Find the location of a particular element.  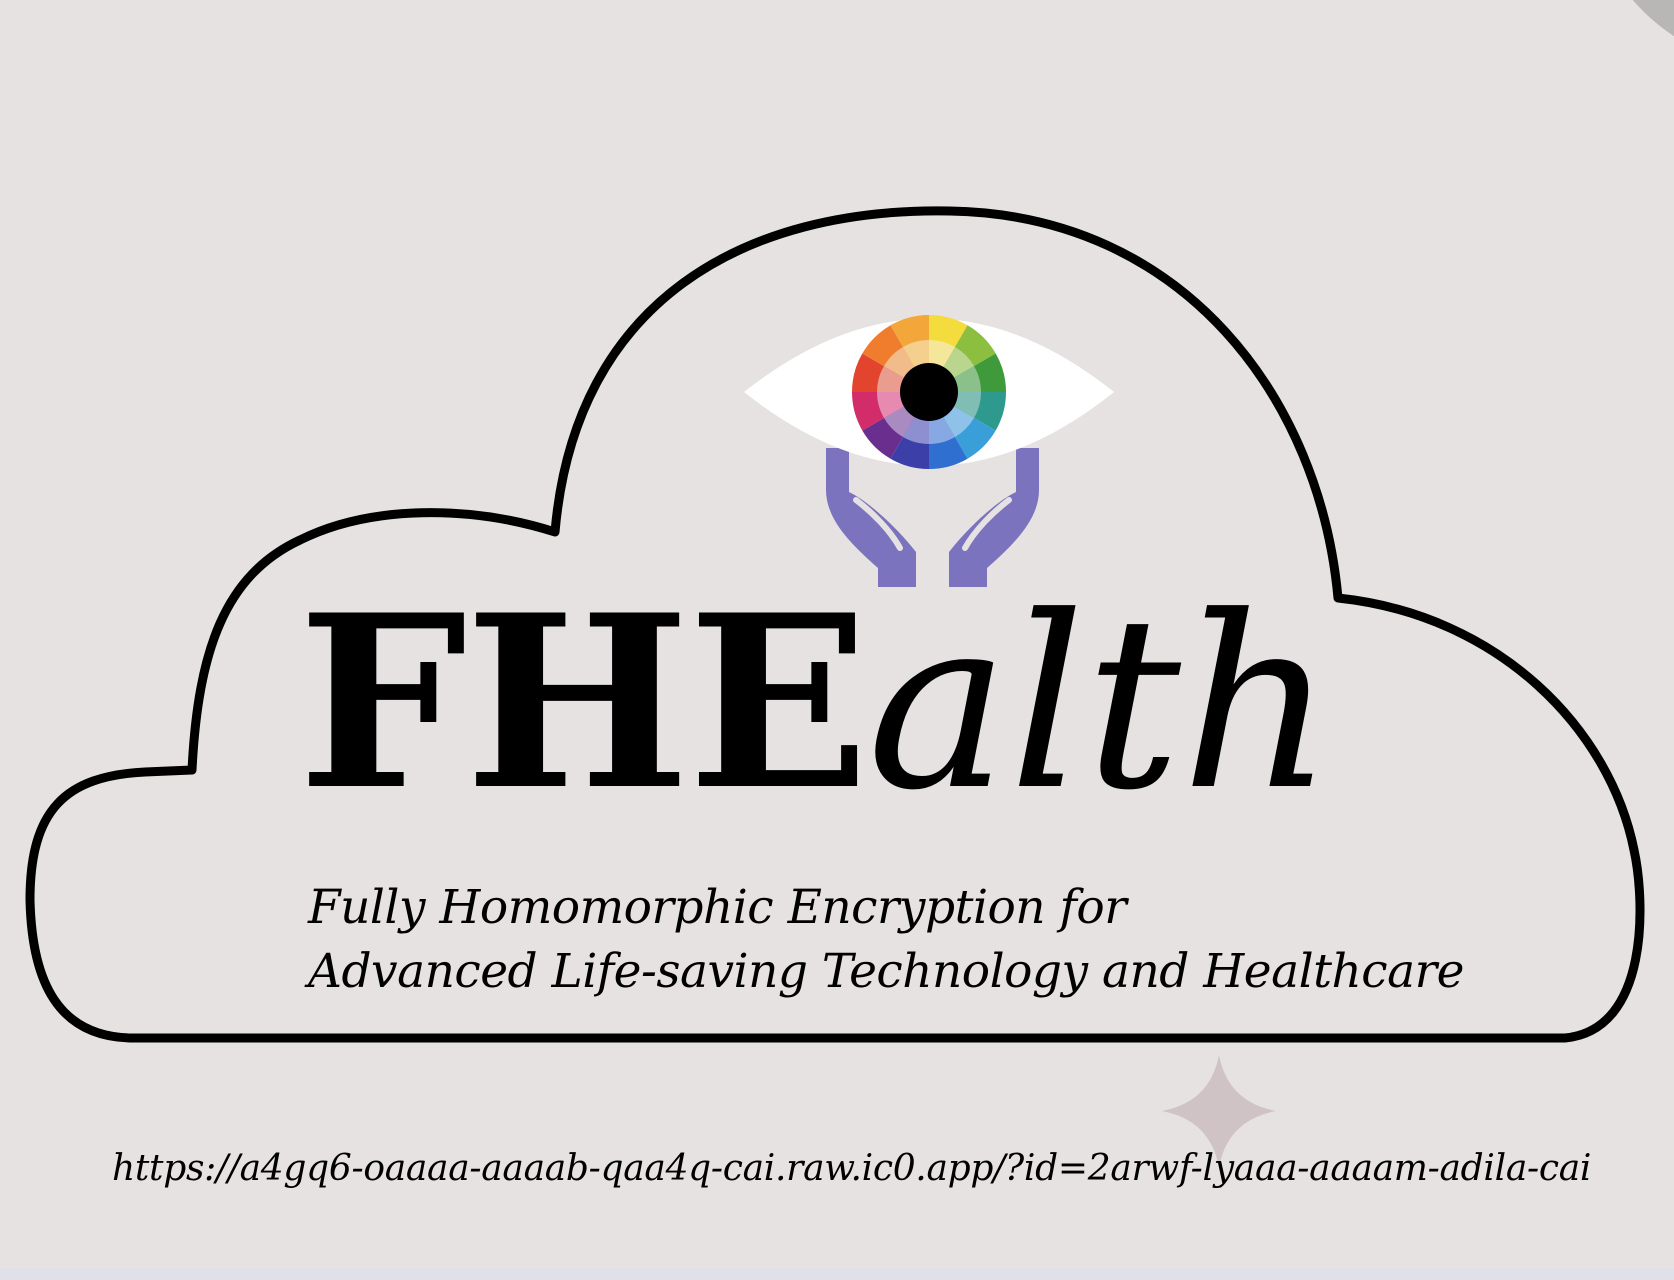

eye-in-hands-icon is located at coordinates (929, 451).